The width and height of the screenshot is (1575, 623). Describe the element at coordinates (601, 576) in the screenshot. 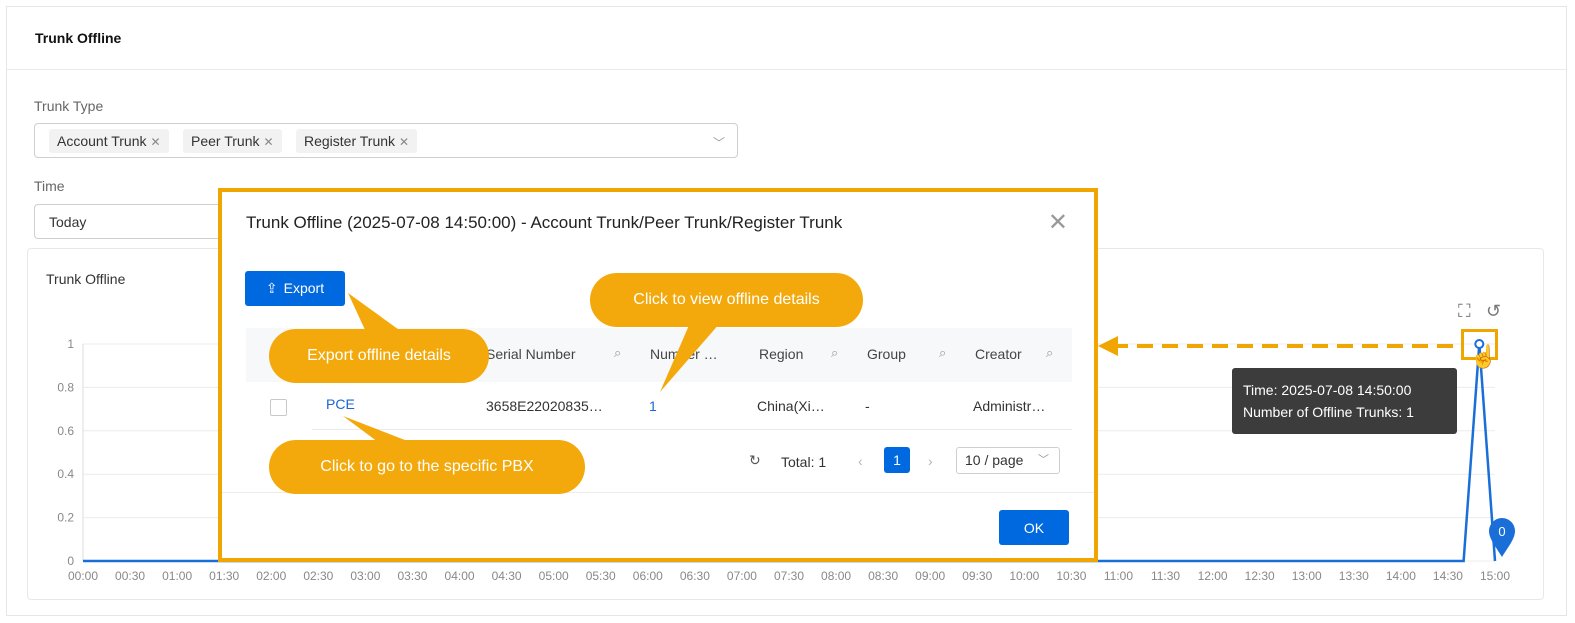

I see `x-tick-label: 05:30` at that location.